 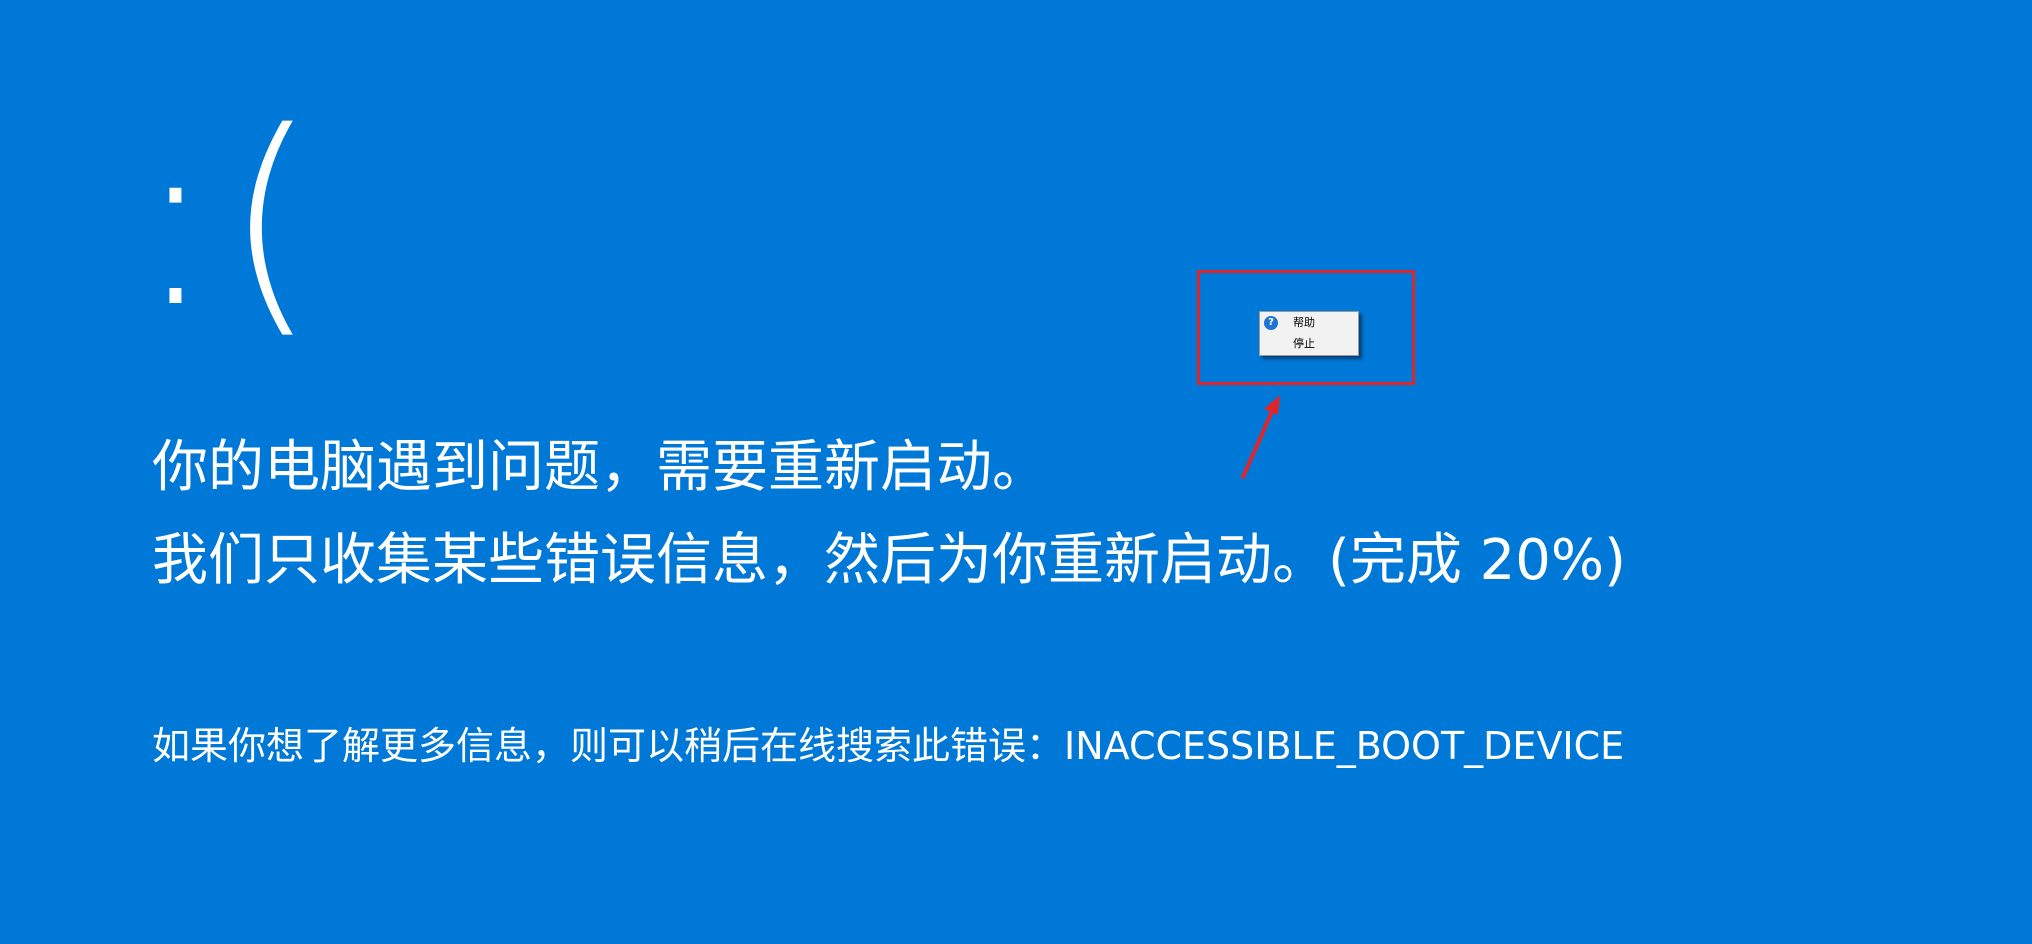 What do you see at coordinates (1304, 322) in the screenshot?
I see `menu-item-label: 帮助` at bounding box center [1304, 322].